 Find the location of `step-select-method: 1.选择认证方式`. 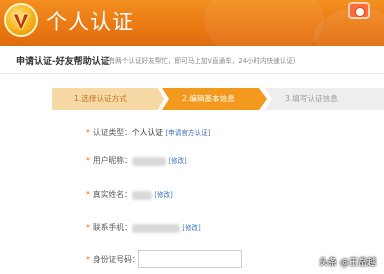

step-select-method: 1.选择认证方式 is located at coordinates (108, 99).